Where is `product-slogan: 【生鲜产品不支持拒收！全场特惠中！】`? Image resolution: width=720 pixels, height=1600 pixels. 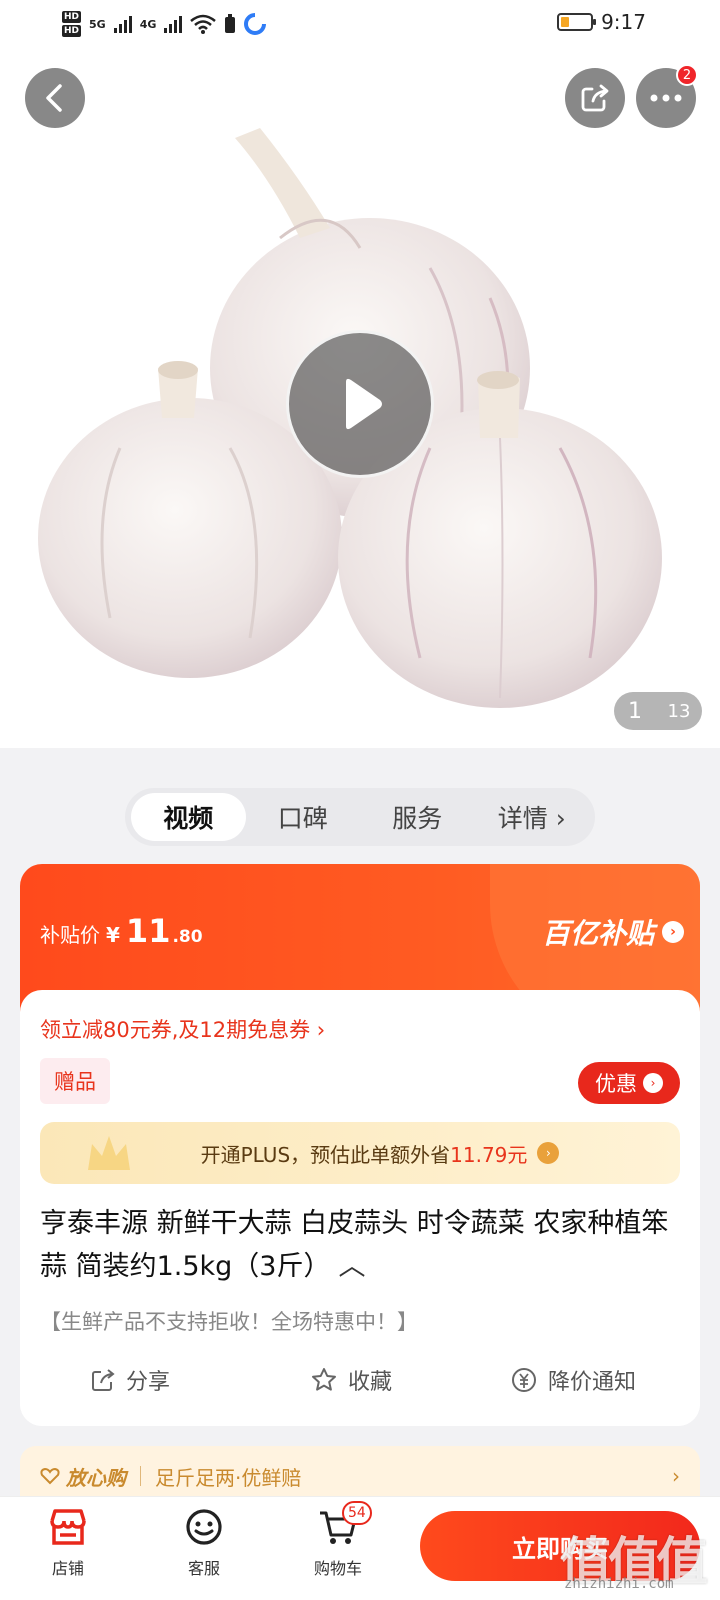
product-slogan: 【生鲜产品不支持拒收！全场特惠中！】 is located at coordinates (229, 1322).